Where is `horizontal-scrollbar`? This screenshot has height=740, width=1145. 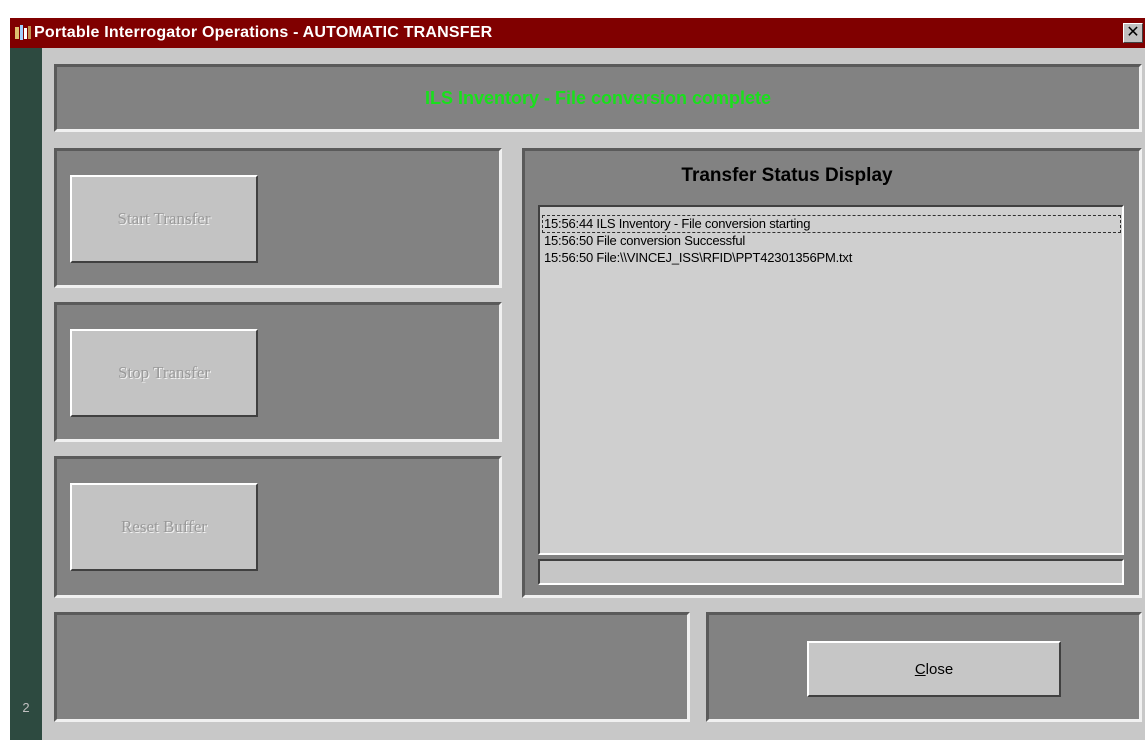
horizontal-scrollbar is located at coordinates (831, 572).